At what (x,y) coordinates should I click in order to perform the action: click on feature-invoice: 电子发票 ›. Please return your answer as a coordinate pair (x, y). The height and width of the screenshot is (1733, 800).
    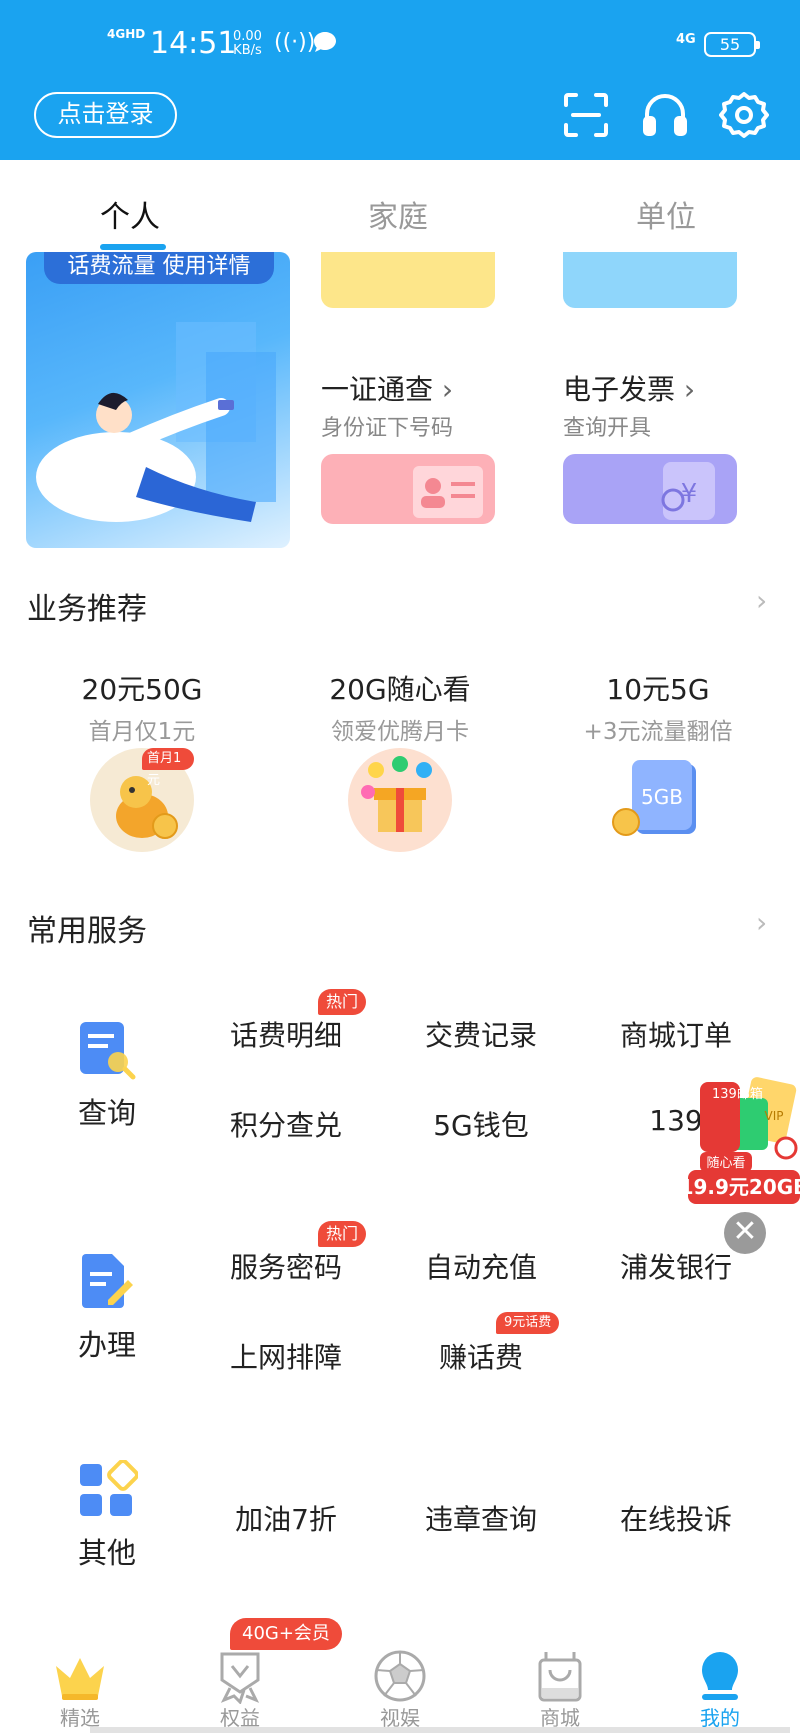
    Looking at the image, I should click on (629, 388).